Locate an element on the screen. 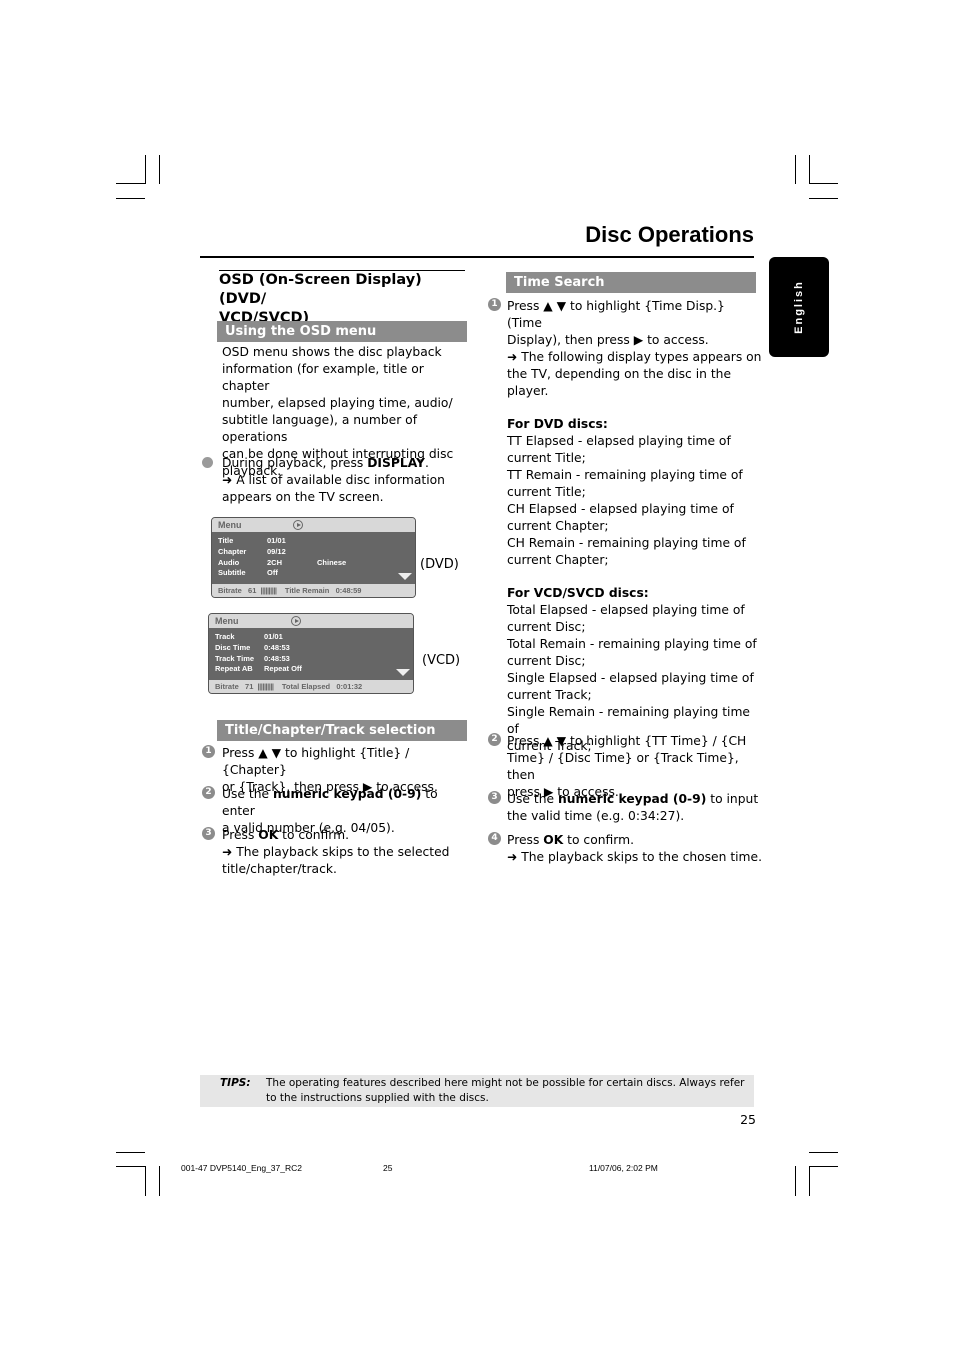 The width and height of the screenshot is (954, 1351). osd-row: Audio 2CH Chinese is located at coordinates (313, 563).